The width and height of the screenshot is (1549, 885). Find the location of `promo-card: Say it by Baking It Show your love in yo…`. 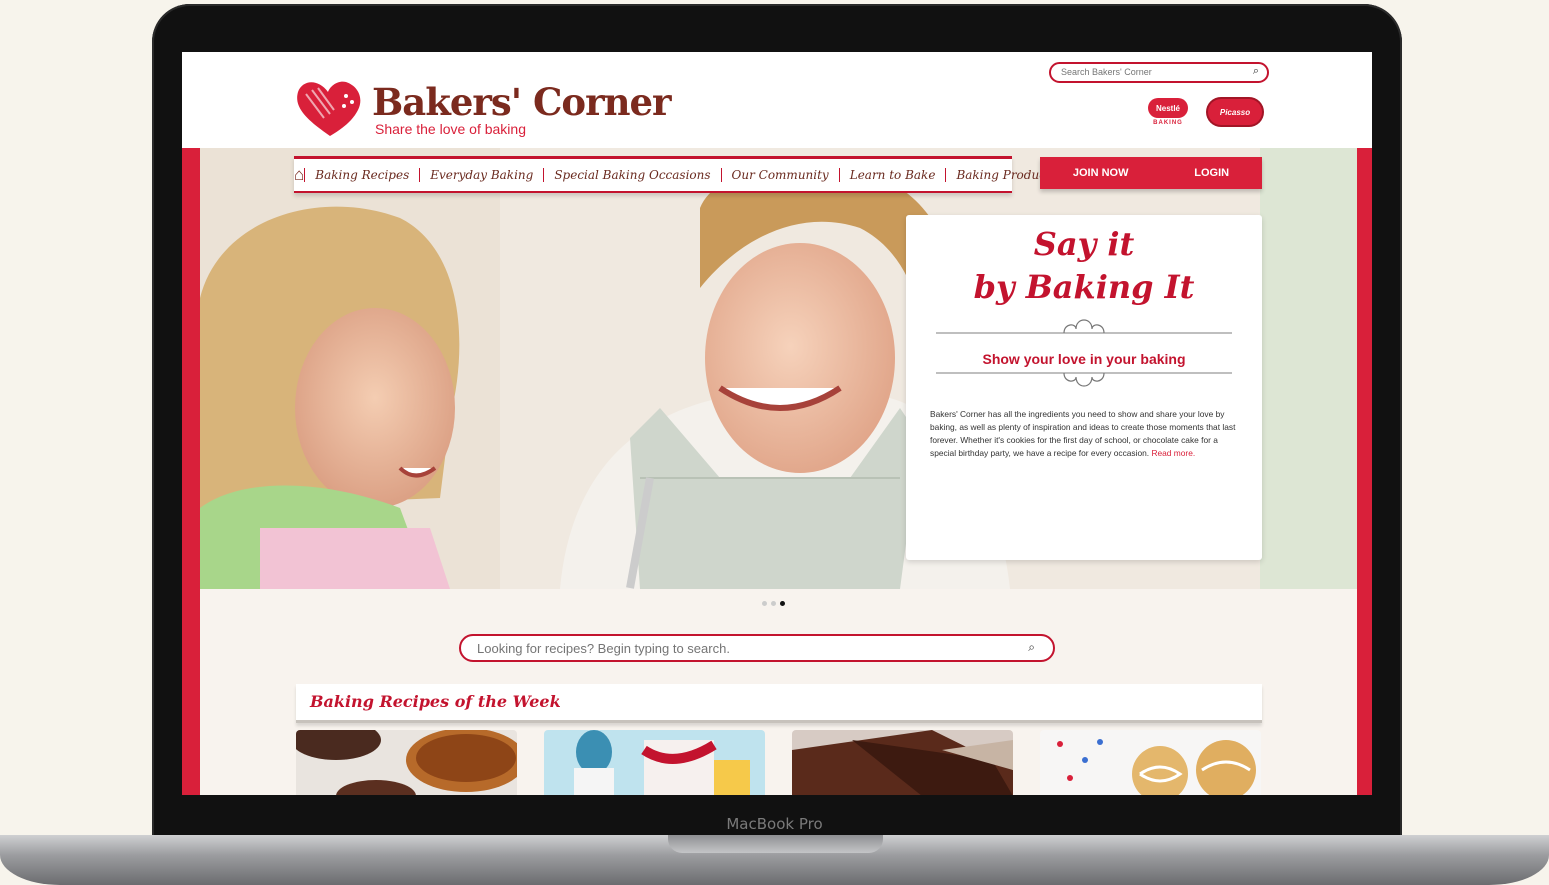

promo-card: Say it by Baking It Show your love in yo… is located at coordinates (1084, 387).